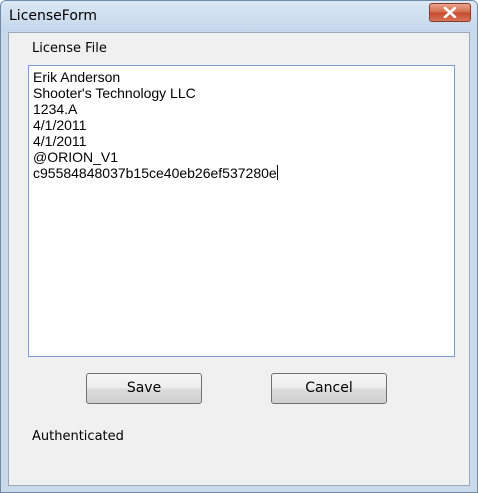  Describe the element at coordinates (114, 93) in the screenshot. I see `license-line: Shooter's Technology LLC` at that location.